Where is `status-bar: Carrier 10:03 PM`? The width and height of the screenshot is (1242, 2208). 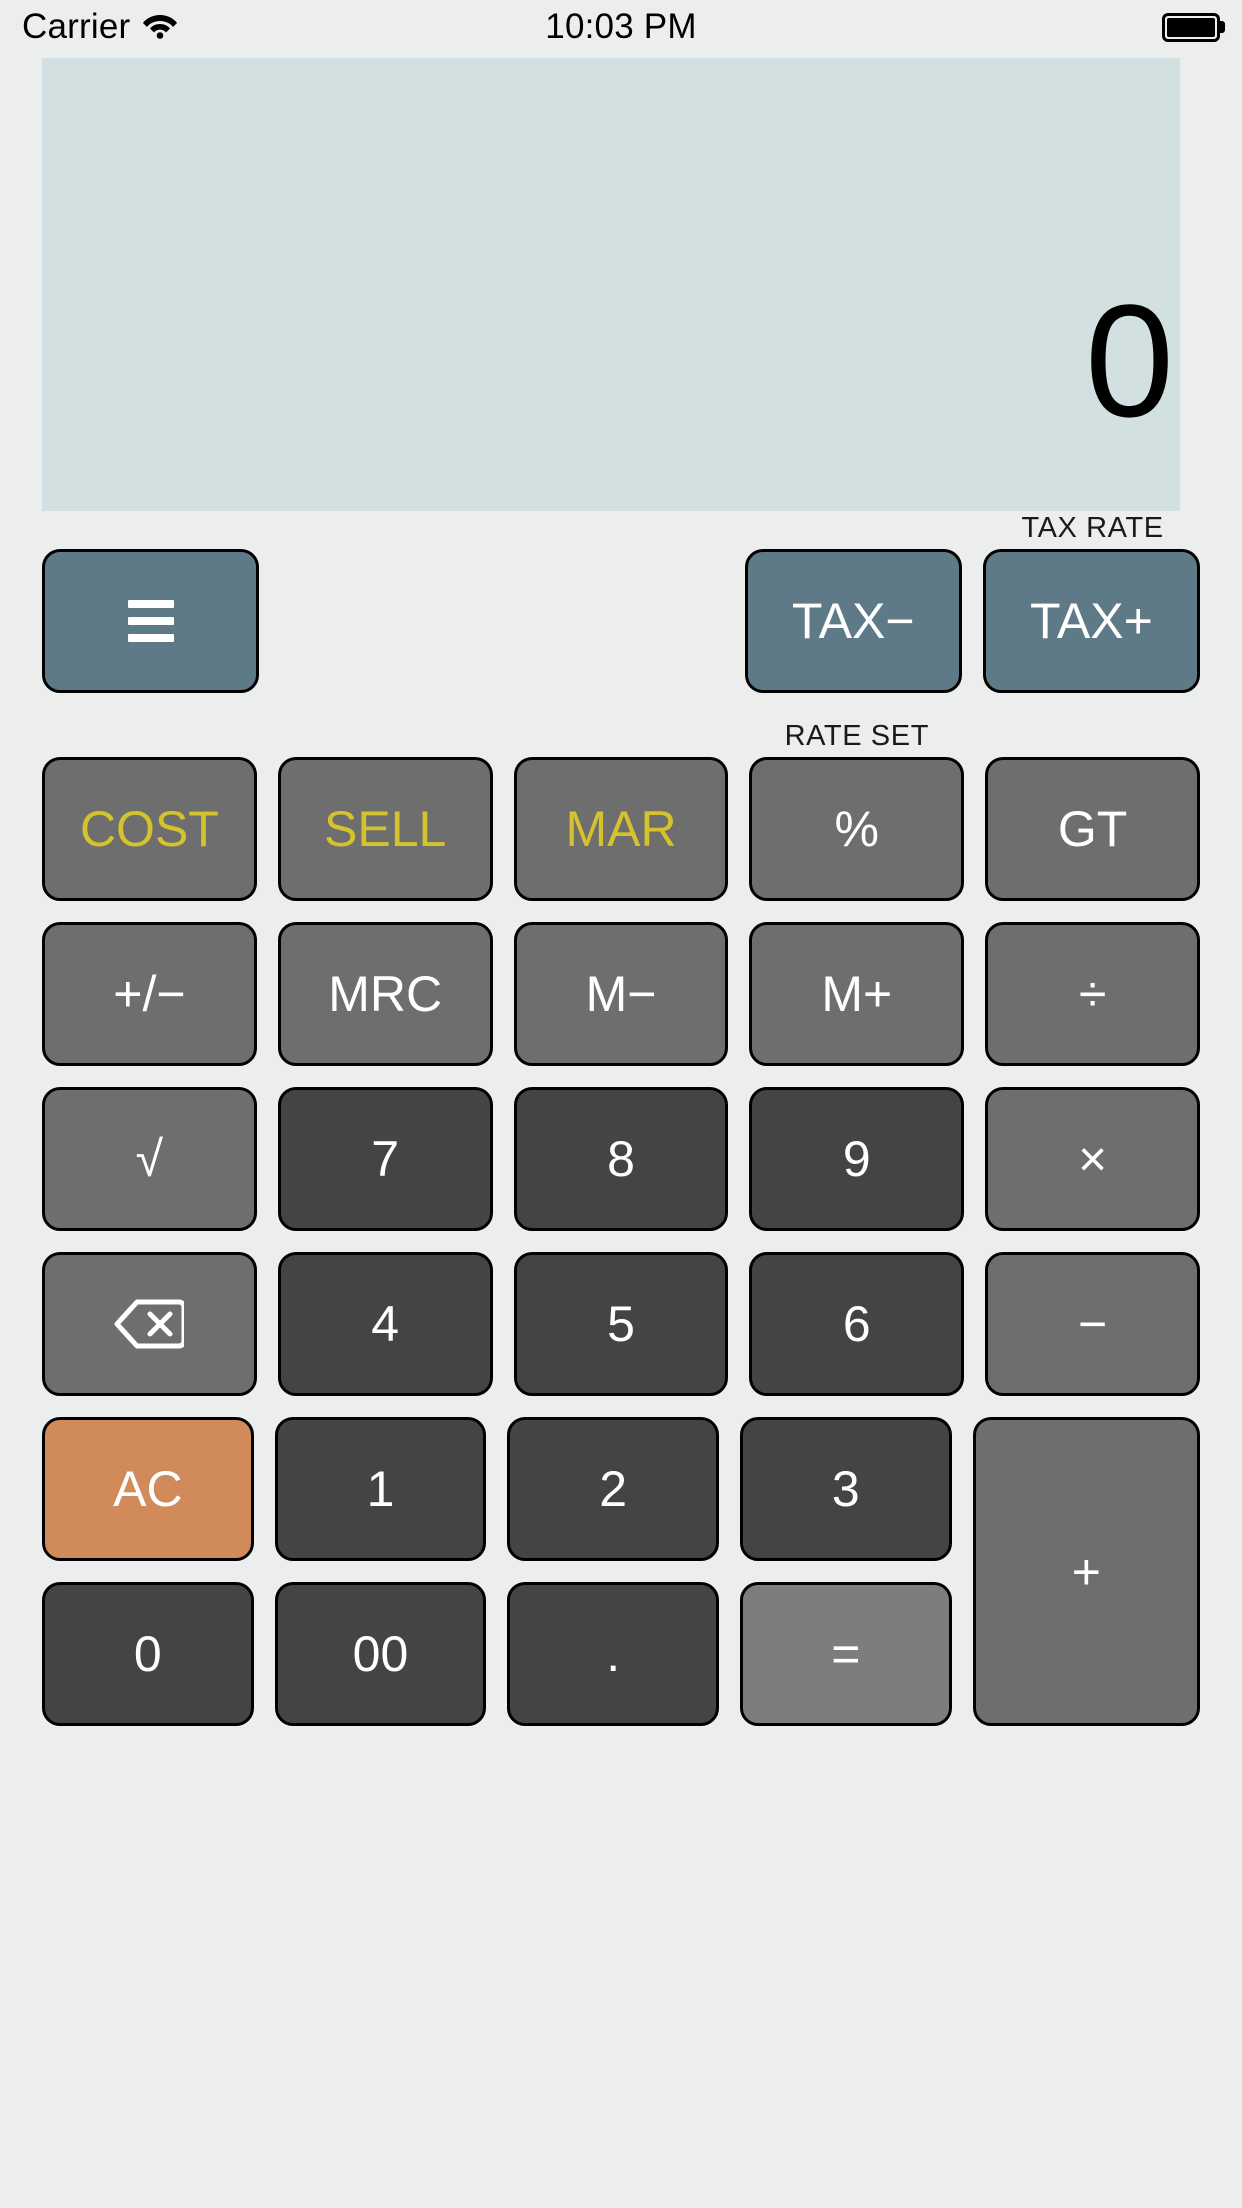
status-bar: Carrier 10:03 PM is located at coordinates (621, 27).